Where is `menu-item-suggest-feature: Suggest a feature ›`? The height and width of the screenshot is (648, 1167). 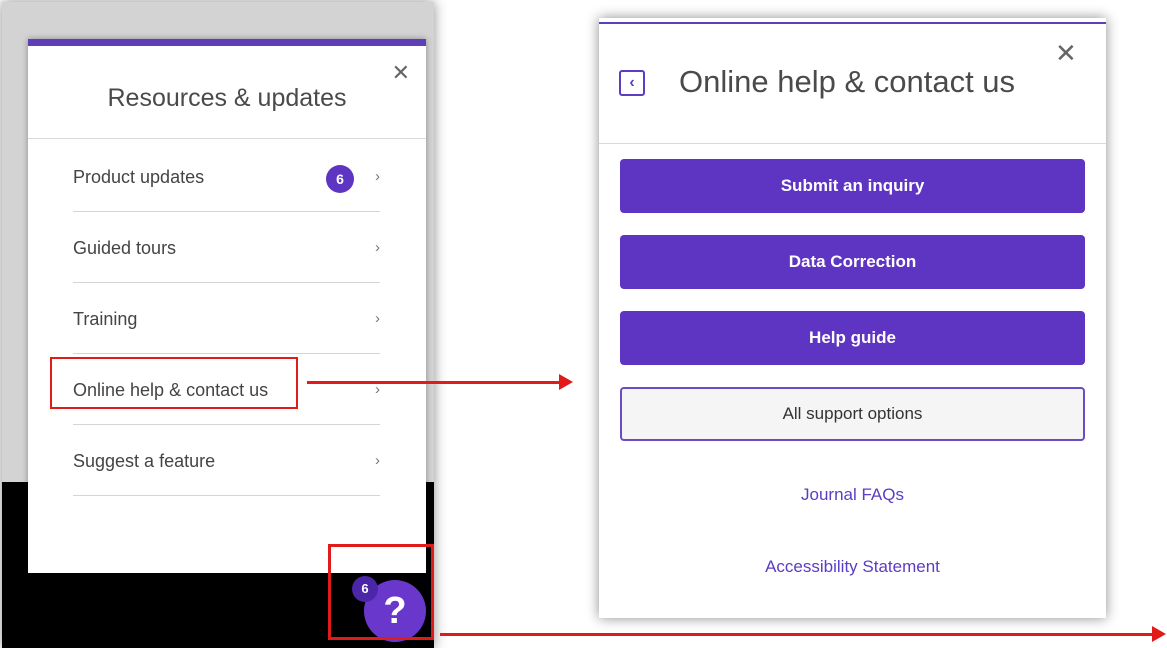
menu-item-suggest-feature: Suggest a feature › is located at coordinates (226, 460).